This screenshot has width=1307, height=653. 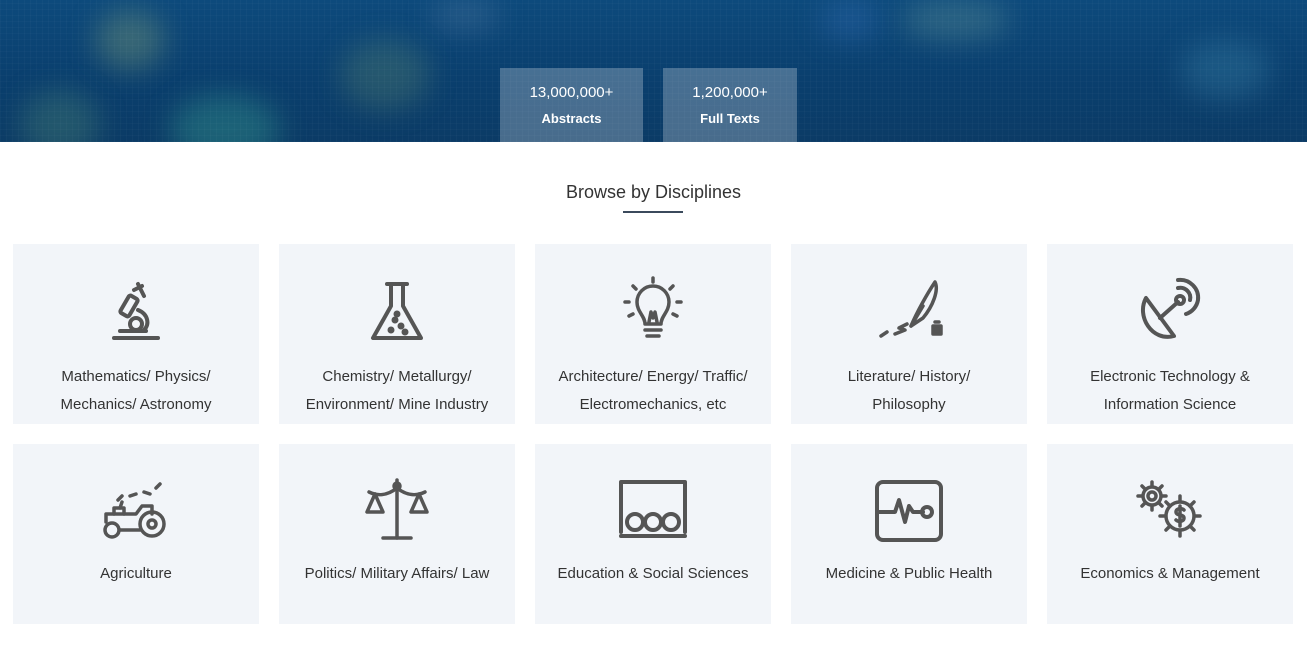 I want to click on discipline-label: Economics & Management, so click(x=1170, y=573).